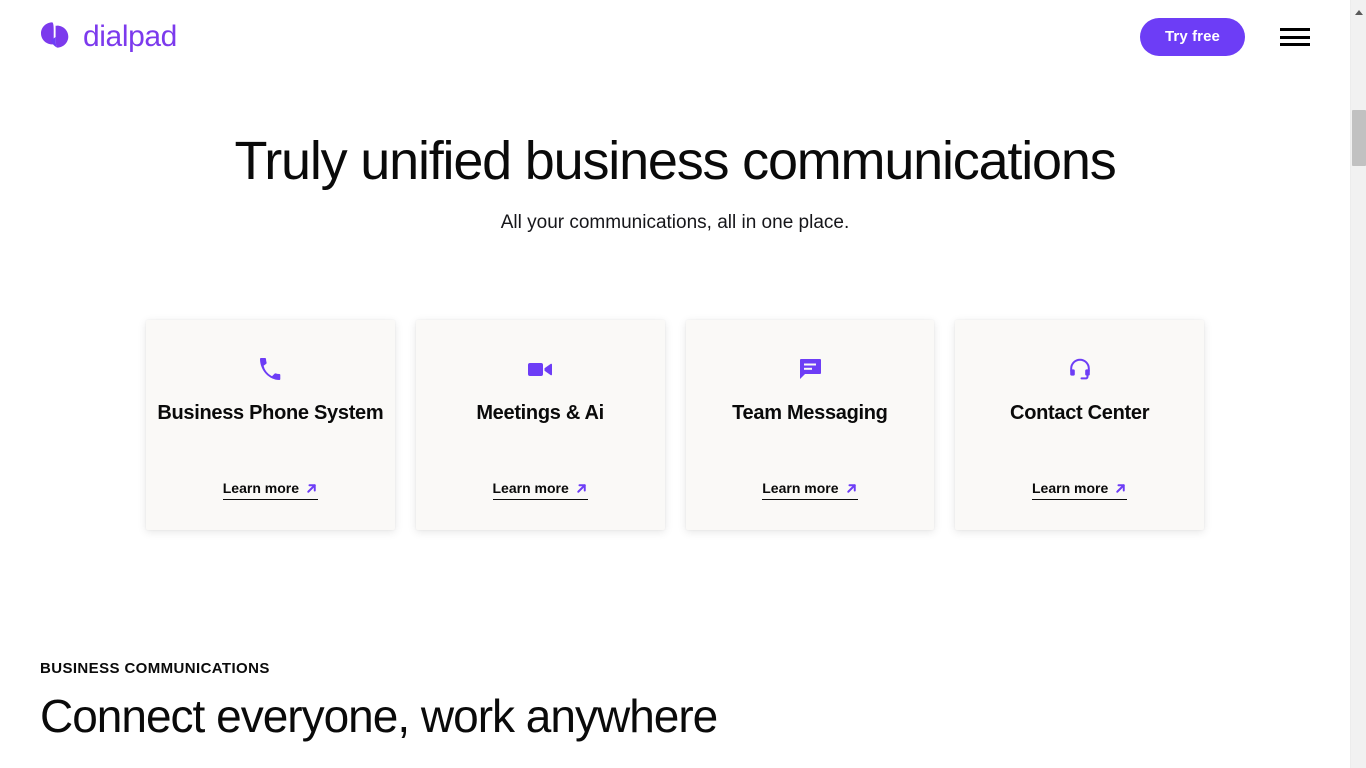 Image resolution: width=1366 pixels, height=768 pixels. Describe the element at coordinates (540, 369) in the screenshot. I see `video-camera-icon` at that location.